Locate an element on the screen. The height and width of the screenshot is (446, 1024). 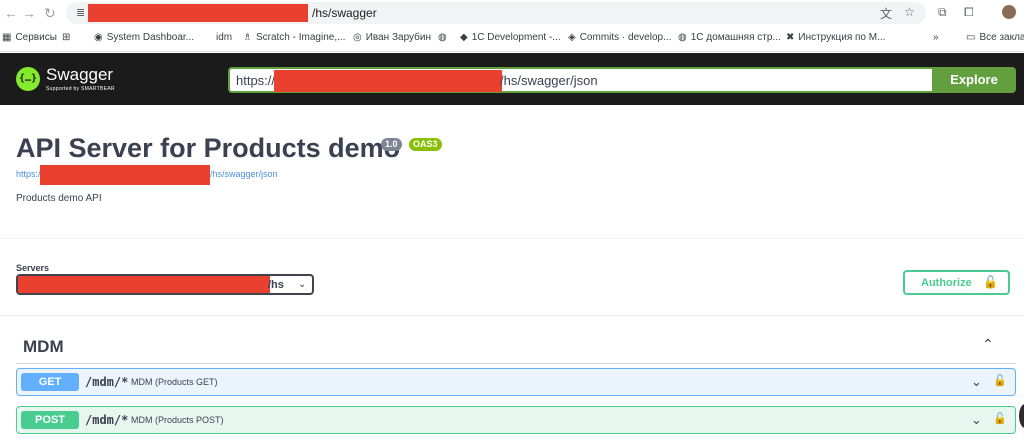
back-icon: ← is located at coordinates (11, 13).